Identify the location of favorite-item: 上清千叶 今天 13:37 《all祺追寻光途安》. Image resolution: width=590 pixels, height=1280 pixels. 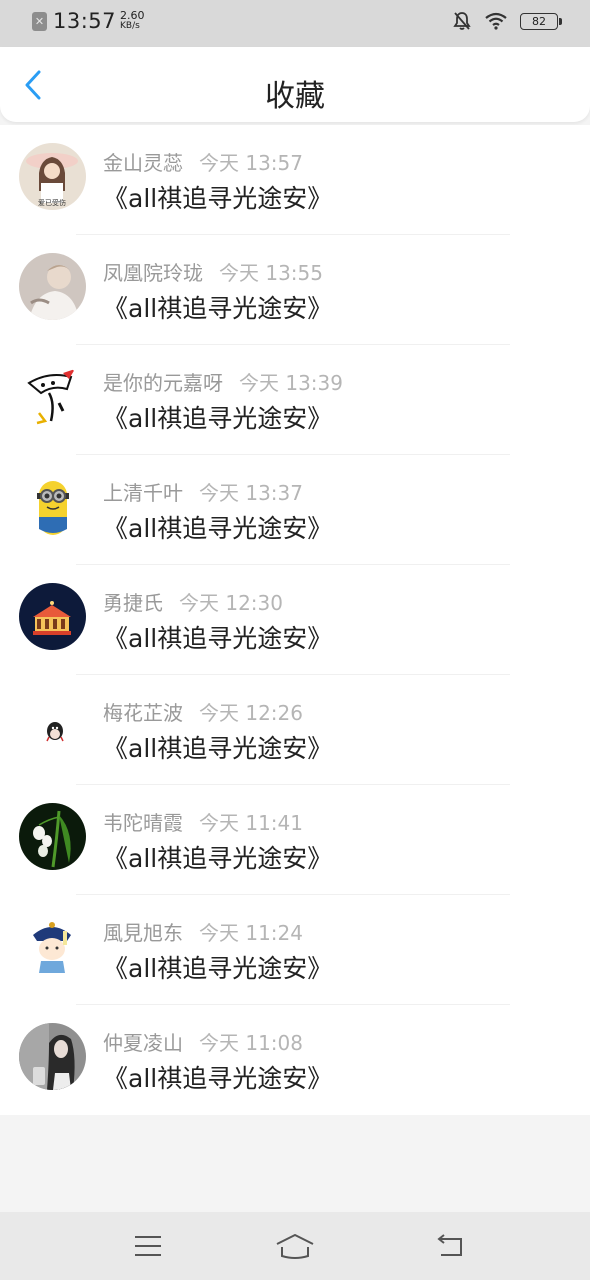
(295, 510).